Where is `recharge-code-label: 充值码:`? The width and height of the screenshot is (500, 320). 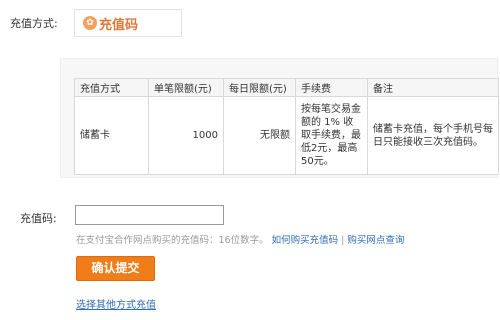 recharge-code-label: 充值码: is located at coordinates (38, 218).